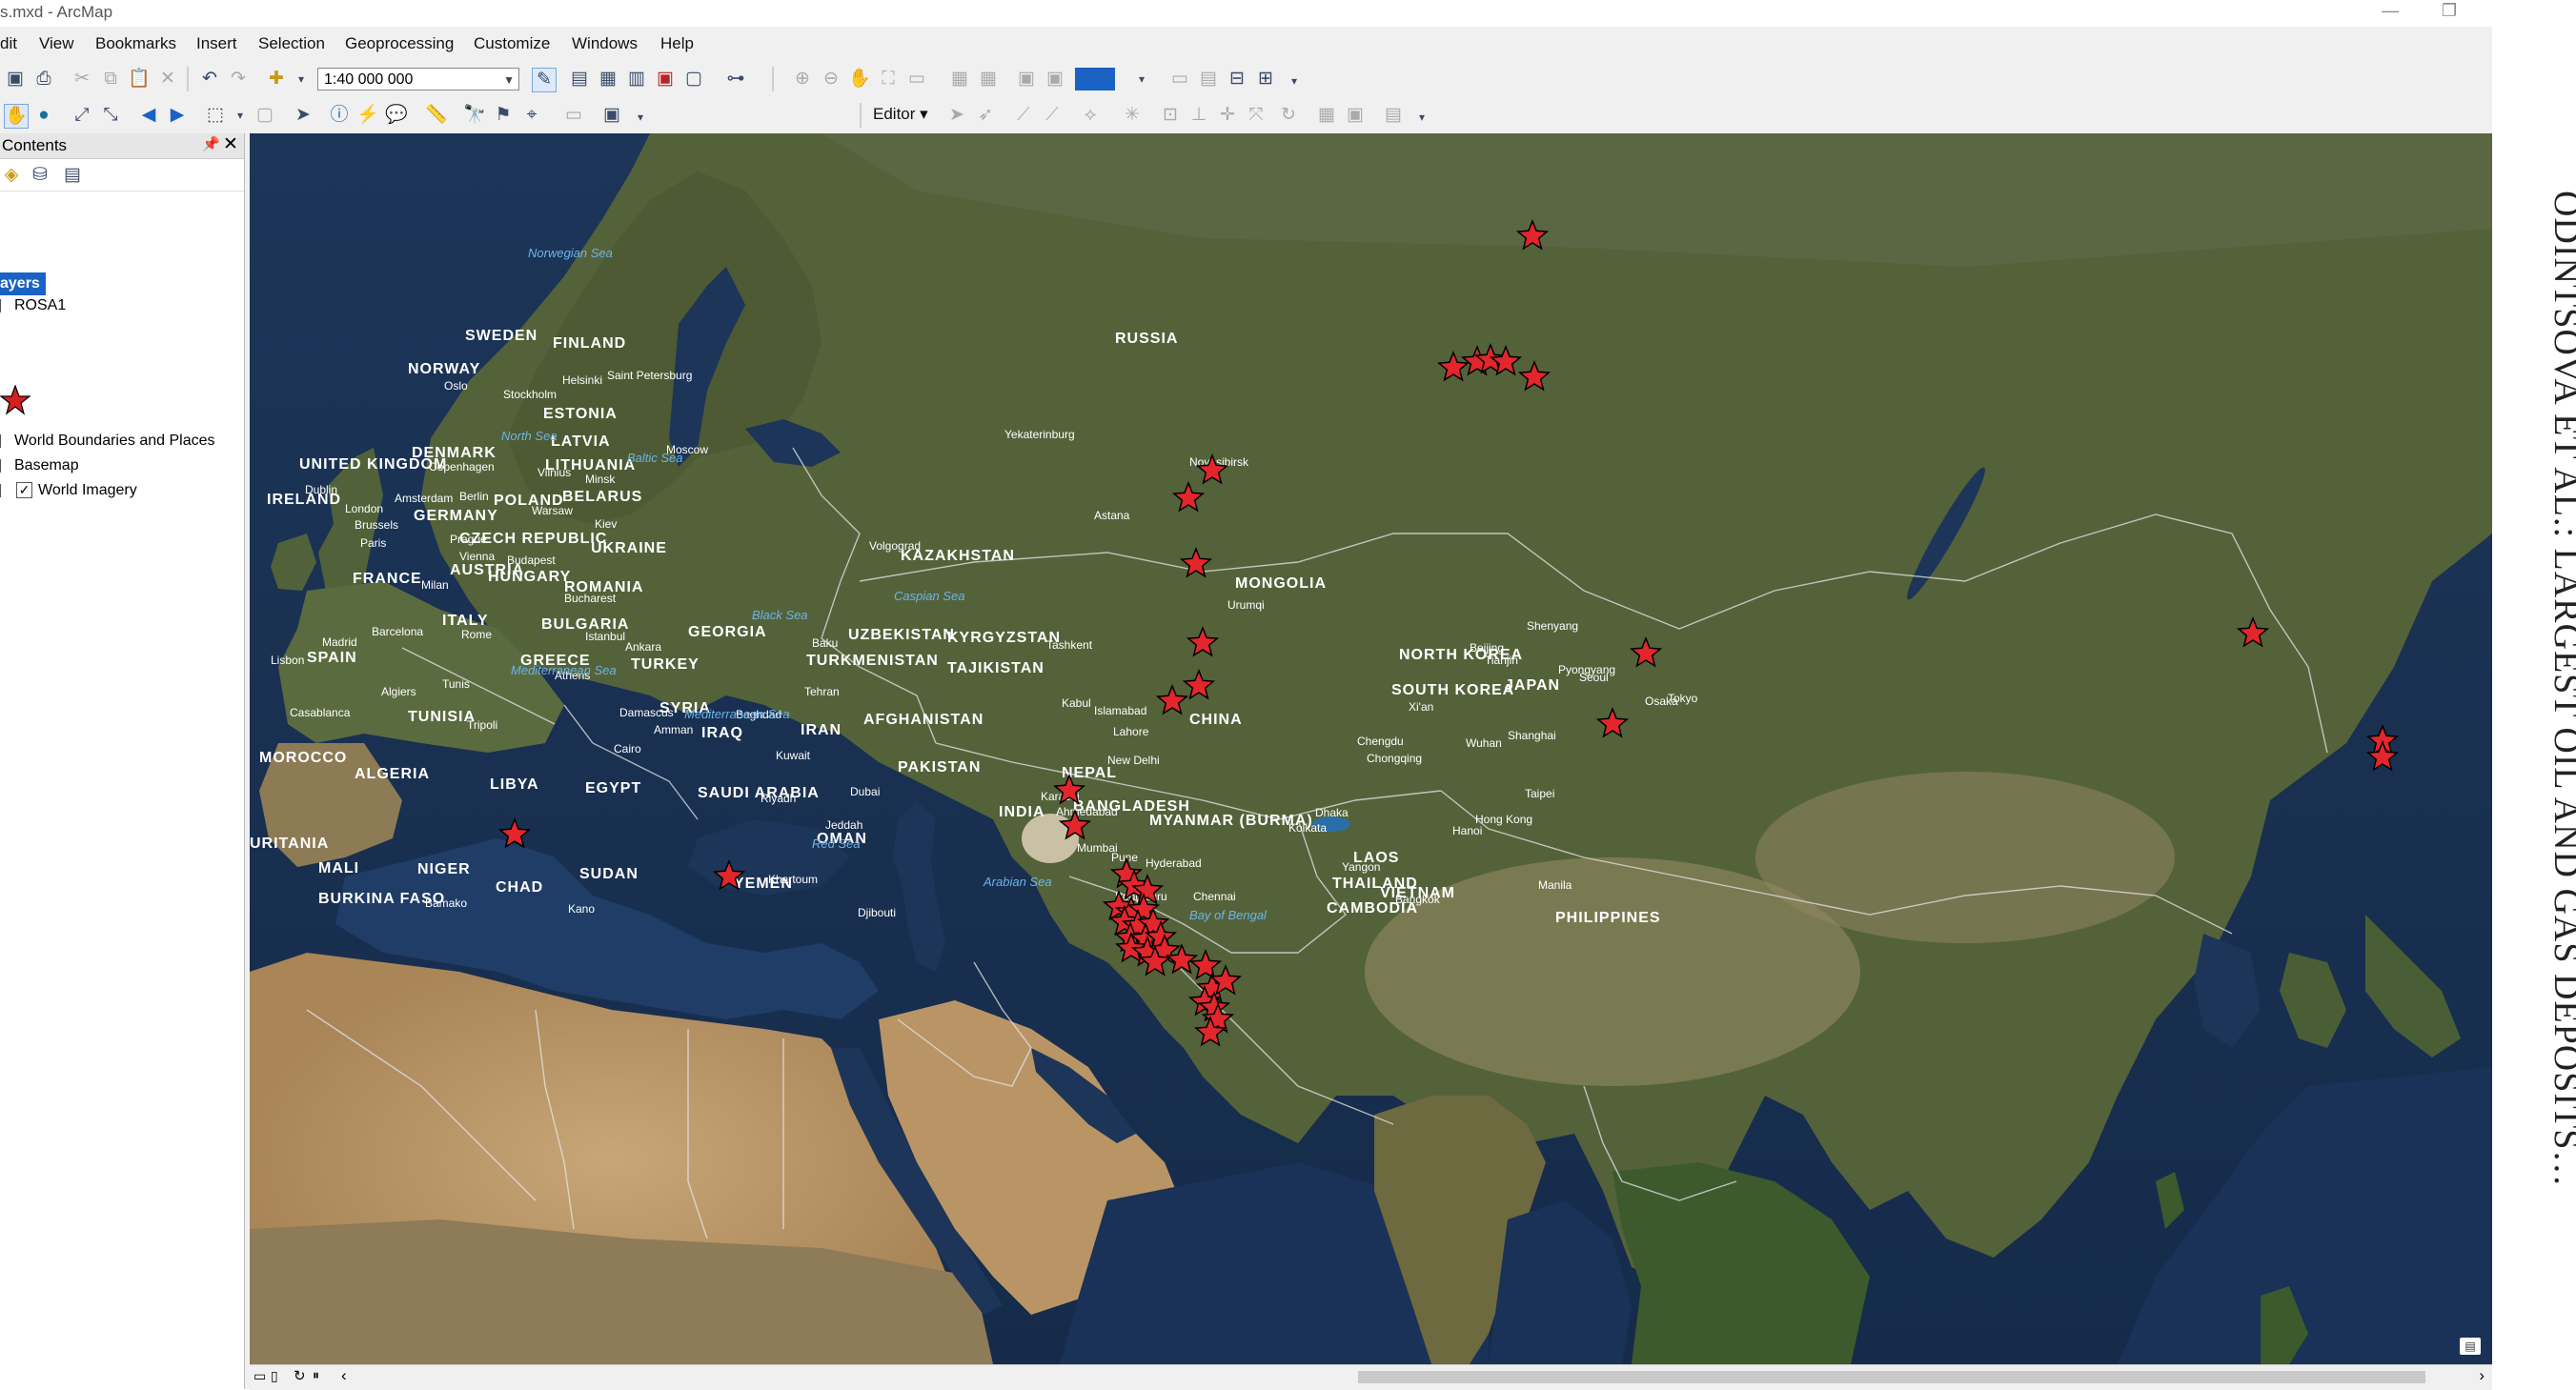 This screenshot has width=2576, height=1390. Describe the element at coordinates (367, 115) in the screenshot. I see `hyperlink-icon: ⚡` at that location.